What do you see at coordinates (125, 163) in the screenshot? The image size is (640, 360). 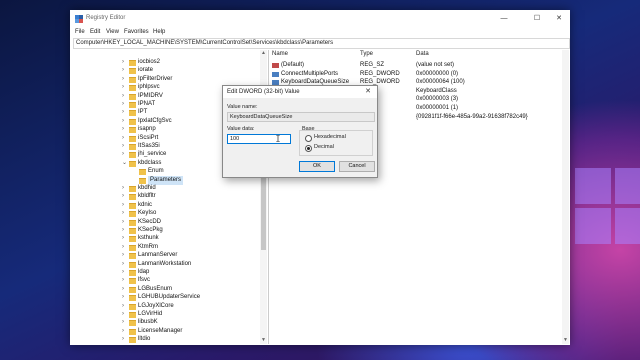 I see `chevron-down-icon: ⌄` at bounding box center [125, 163].